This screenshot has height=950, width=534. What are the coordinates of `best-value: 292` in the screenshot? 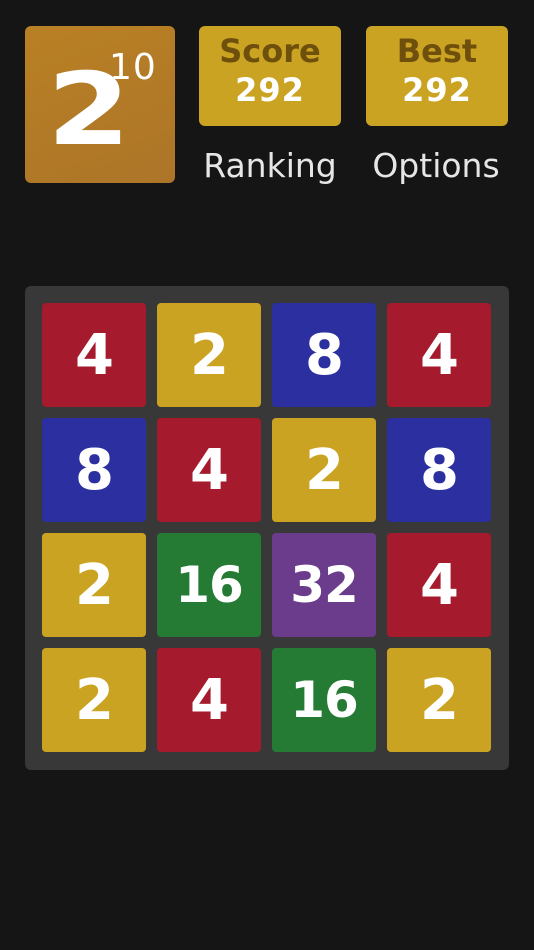 It's located at (437, 90).